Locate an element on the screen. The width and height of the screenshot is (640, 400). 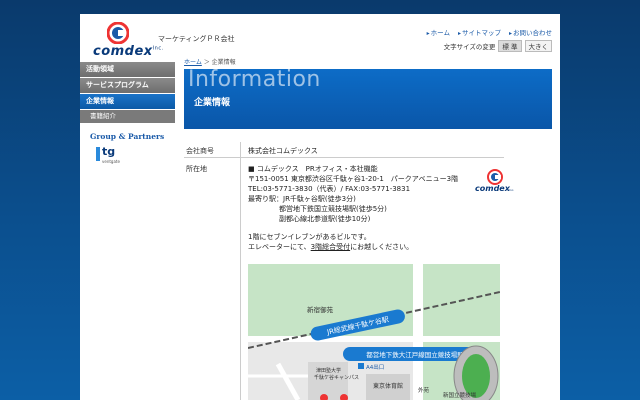
table-divider is located at coordinates (344, 157).